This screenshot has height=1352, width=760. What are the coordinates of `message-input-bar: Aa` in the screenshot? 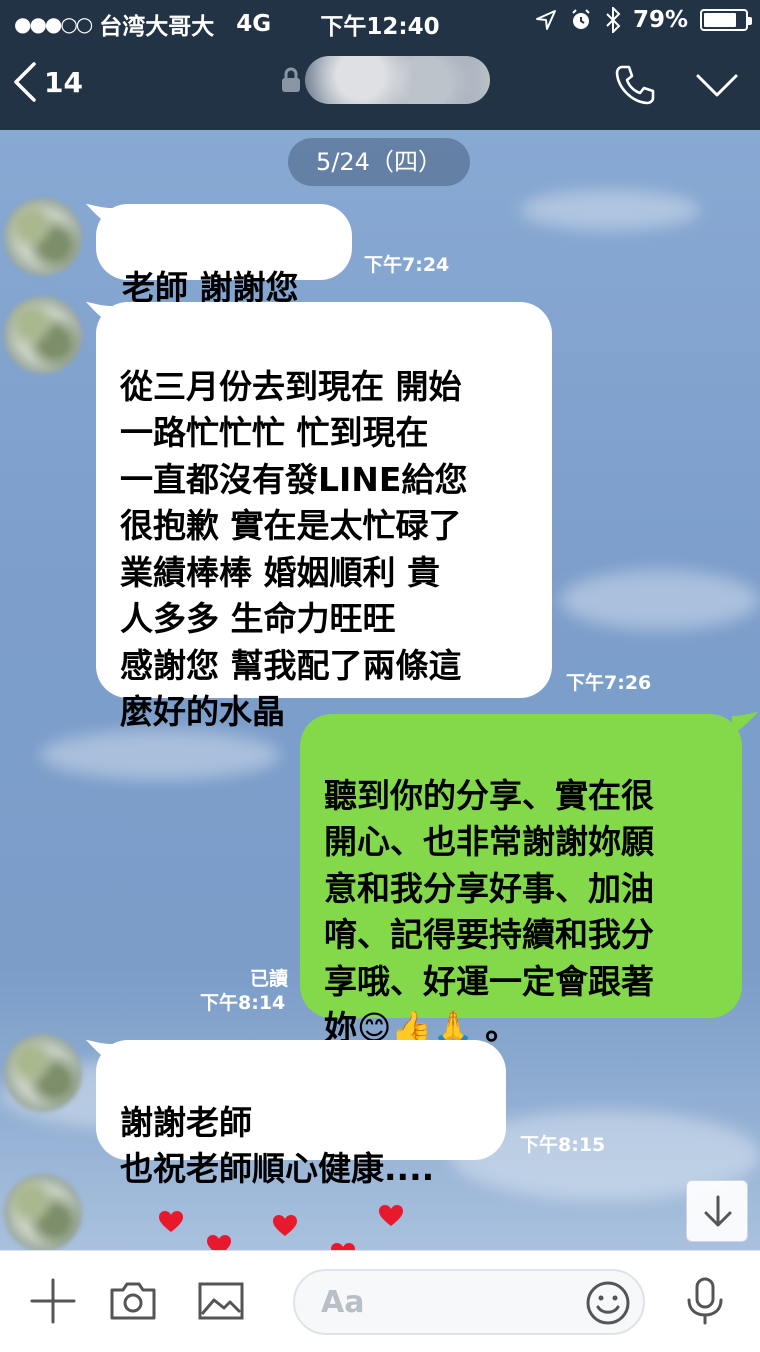 It's located at (380, 1301).